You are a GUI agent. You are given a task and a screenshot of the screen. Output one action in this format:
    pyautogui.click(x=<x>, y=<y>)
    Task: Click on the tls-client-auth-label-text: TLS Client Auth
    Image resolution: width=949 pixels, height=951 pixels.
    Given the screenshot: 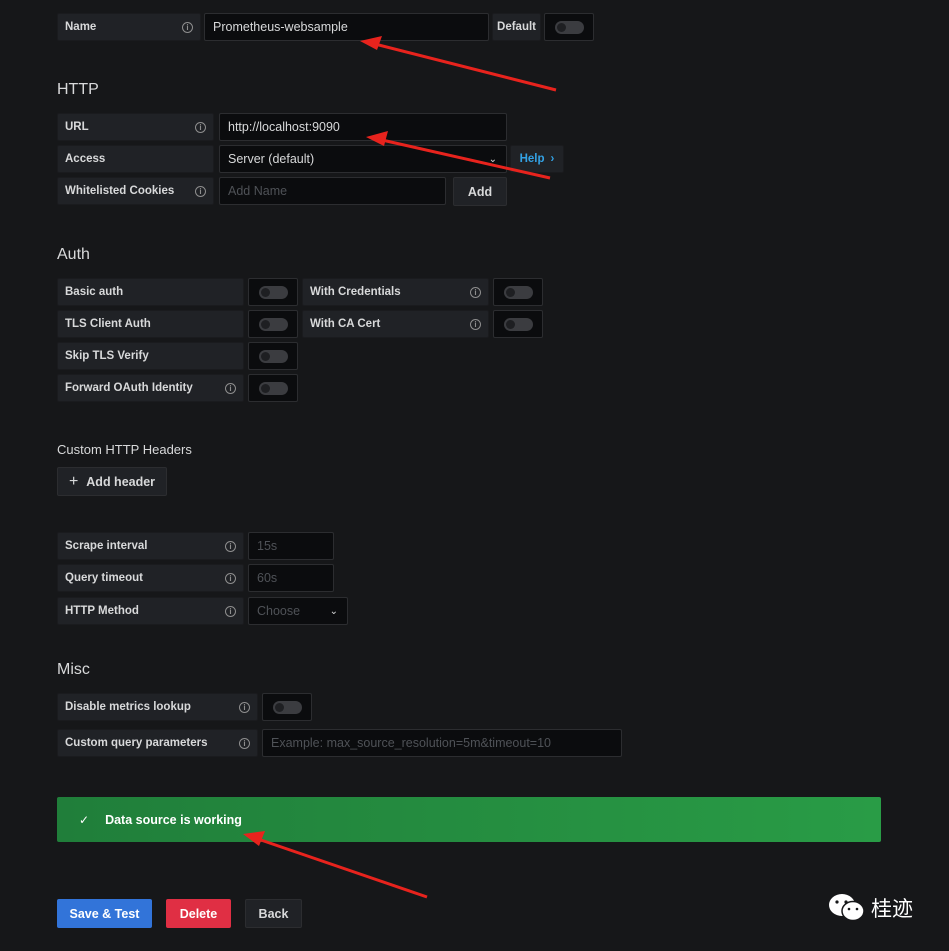 What is the action you would take?
    pyautogui.click(x=108, y=324)
    